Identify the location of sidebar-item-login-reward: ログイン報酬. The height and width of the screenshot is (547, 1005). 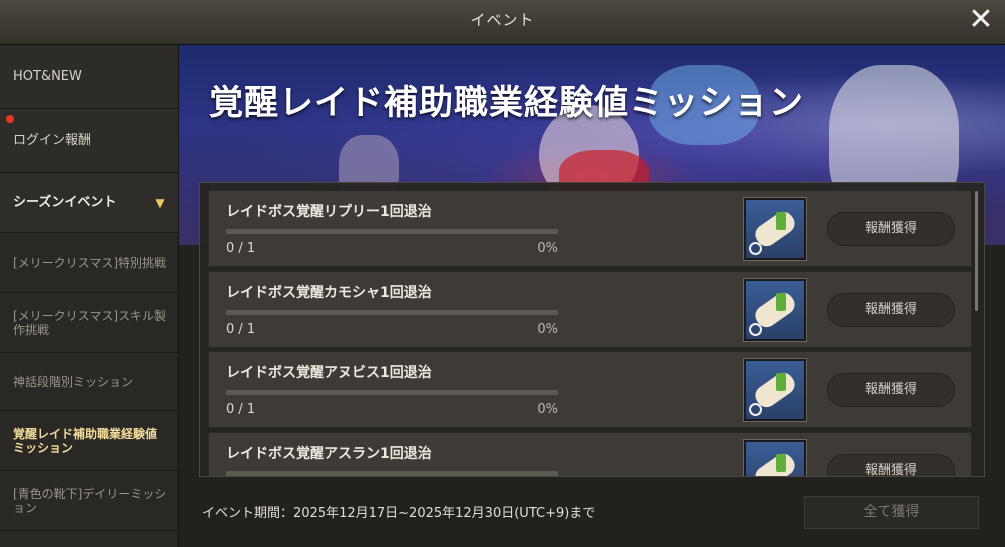
(89, 141).